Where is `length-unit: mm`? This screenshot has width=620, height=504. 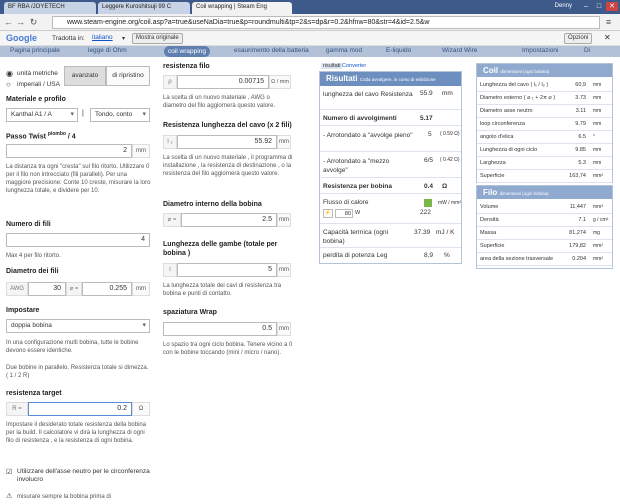 length-unit: mm is located at coordinates (284, 142).